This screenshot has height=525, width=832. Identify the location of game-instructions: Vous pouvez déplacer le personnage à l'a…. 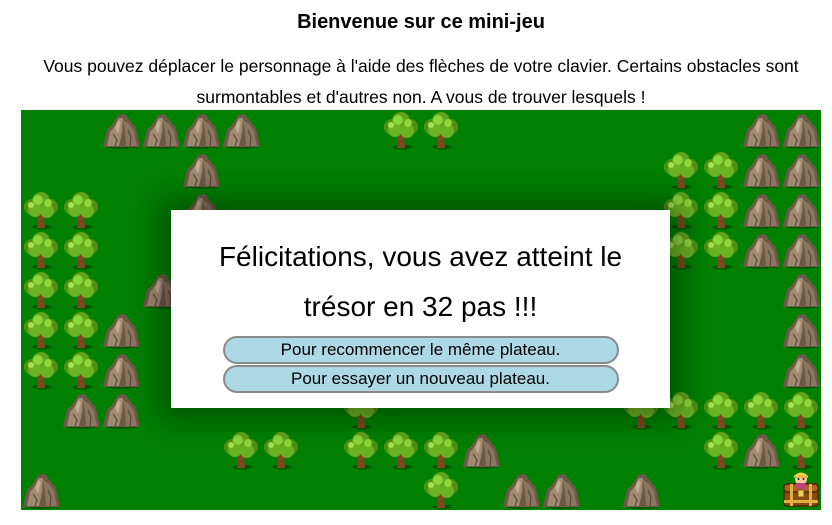
(421, 81).